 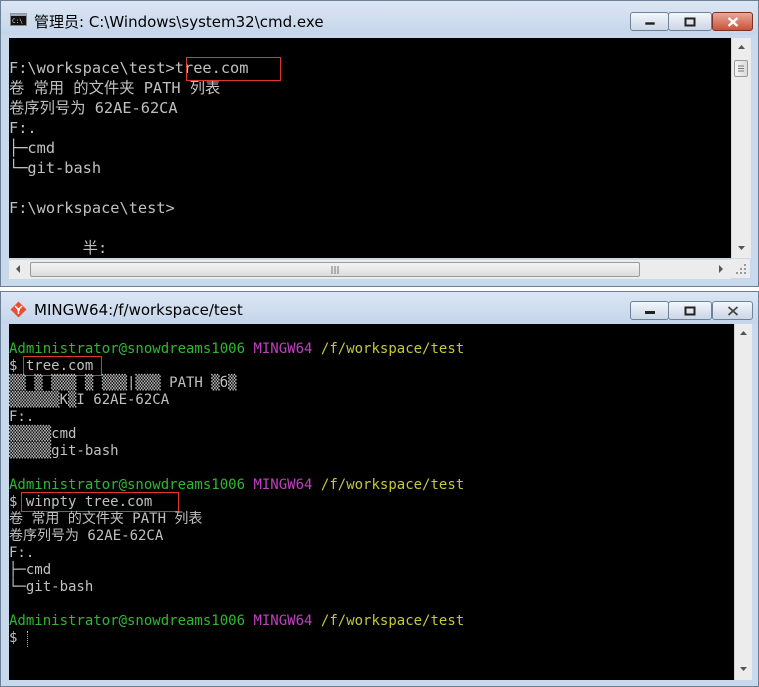 I want to click on output-line: ├─cmd, so click(x=30, y=570).